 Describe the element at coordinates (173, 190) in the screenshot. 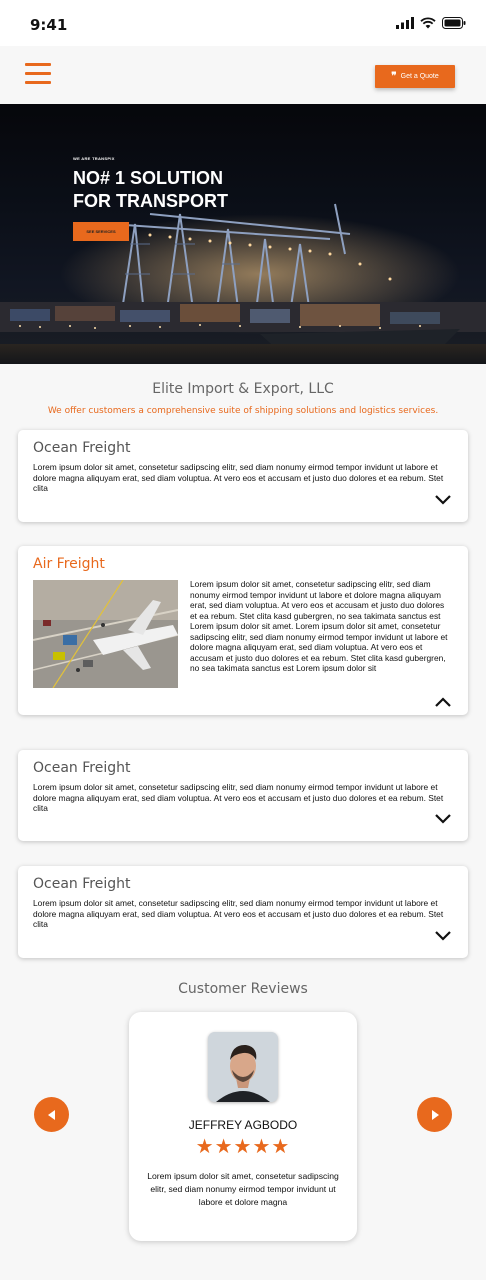

I see `hero-title: NO# 1 SOLUTION FOR TRANSPORT` at that location.